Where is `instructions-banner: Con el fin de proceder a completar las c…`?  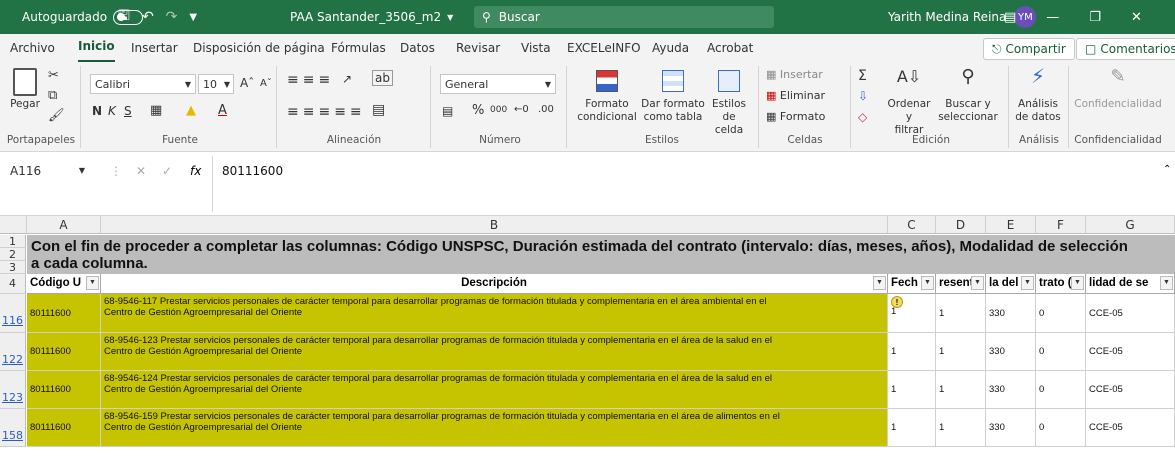 instructions-banner: Con el fin de proceder a completar las c… is located at coordinates (601, 254).